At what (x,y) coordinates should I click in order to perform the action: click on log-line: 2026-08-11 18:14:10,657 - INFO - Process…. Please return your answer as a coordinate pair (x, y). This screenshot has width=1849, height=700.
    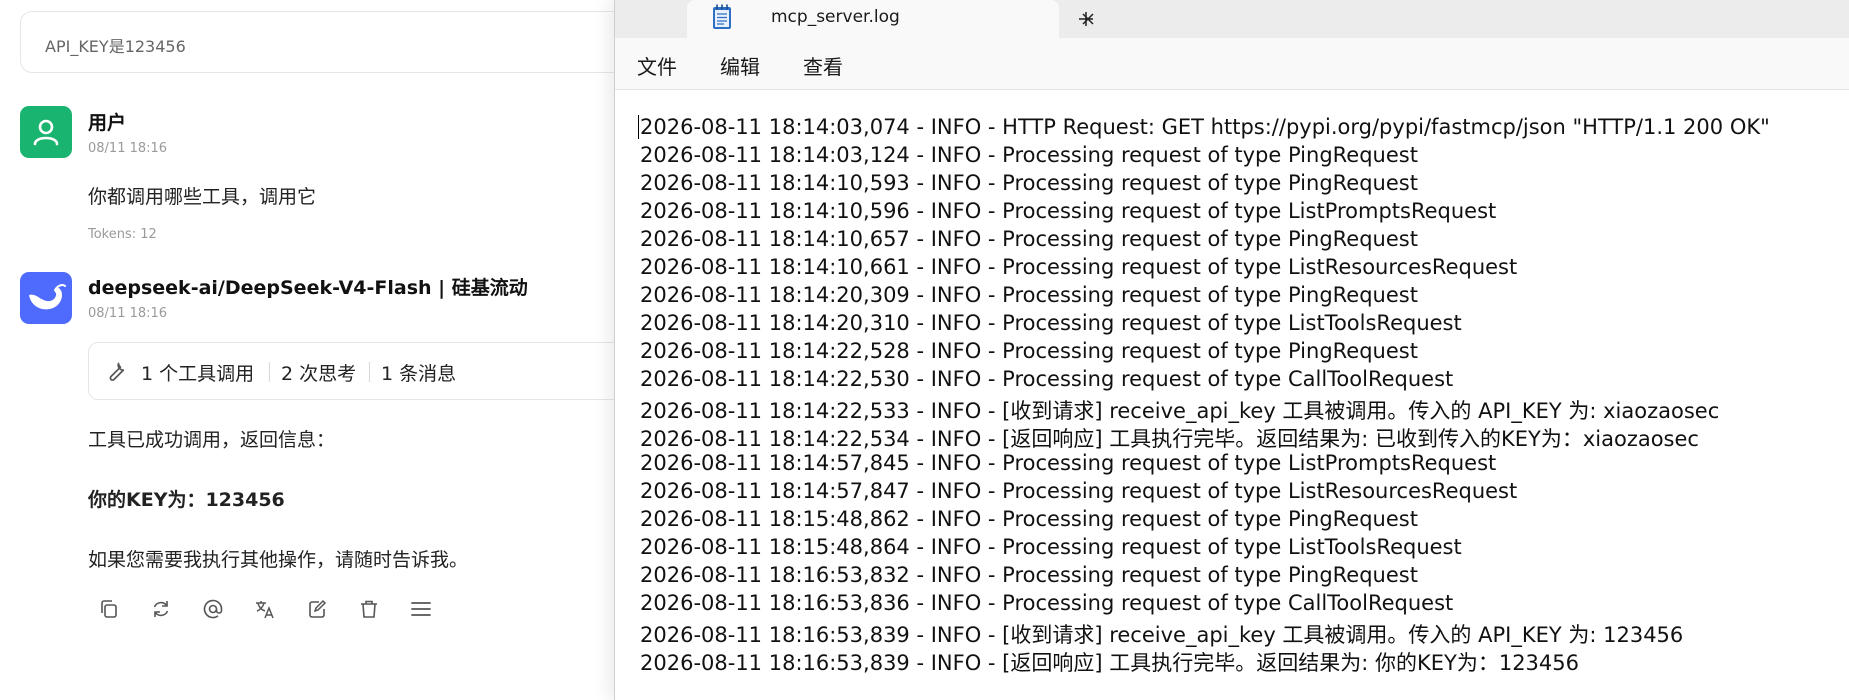
    Looking at the image, I should click on (1029, 239).